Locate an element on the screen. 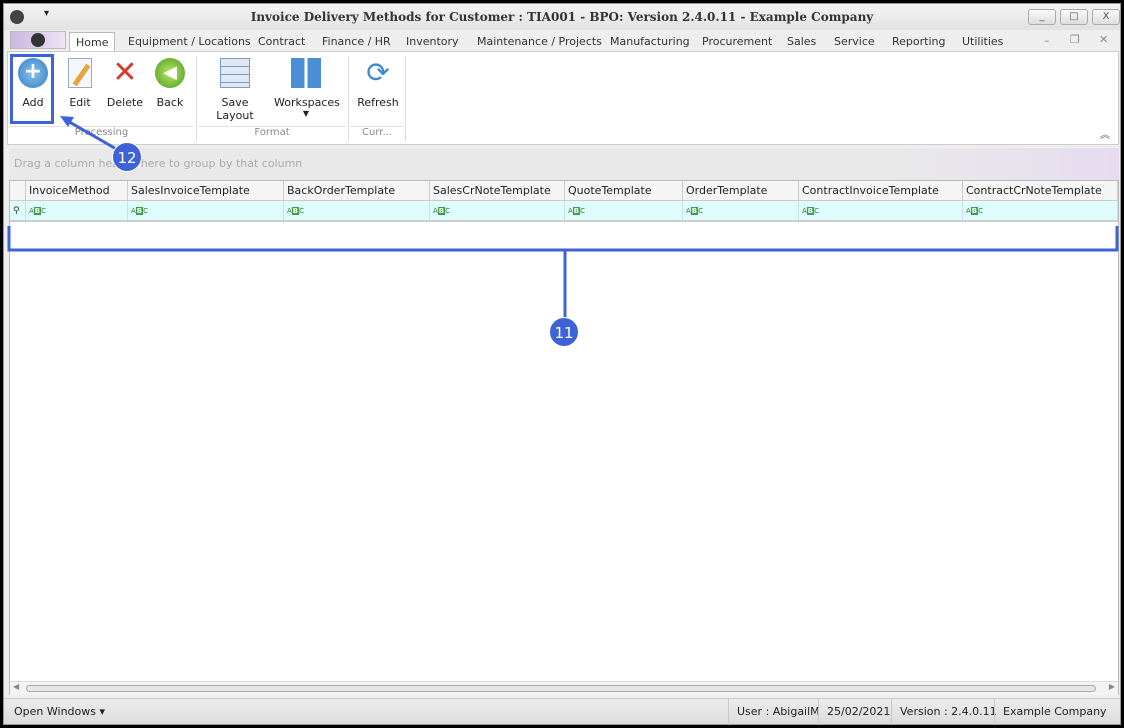 This screenshot has height=728, width=1124. annotation-badge-12: 12 is located at coordinates (127, 157).